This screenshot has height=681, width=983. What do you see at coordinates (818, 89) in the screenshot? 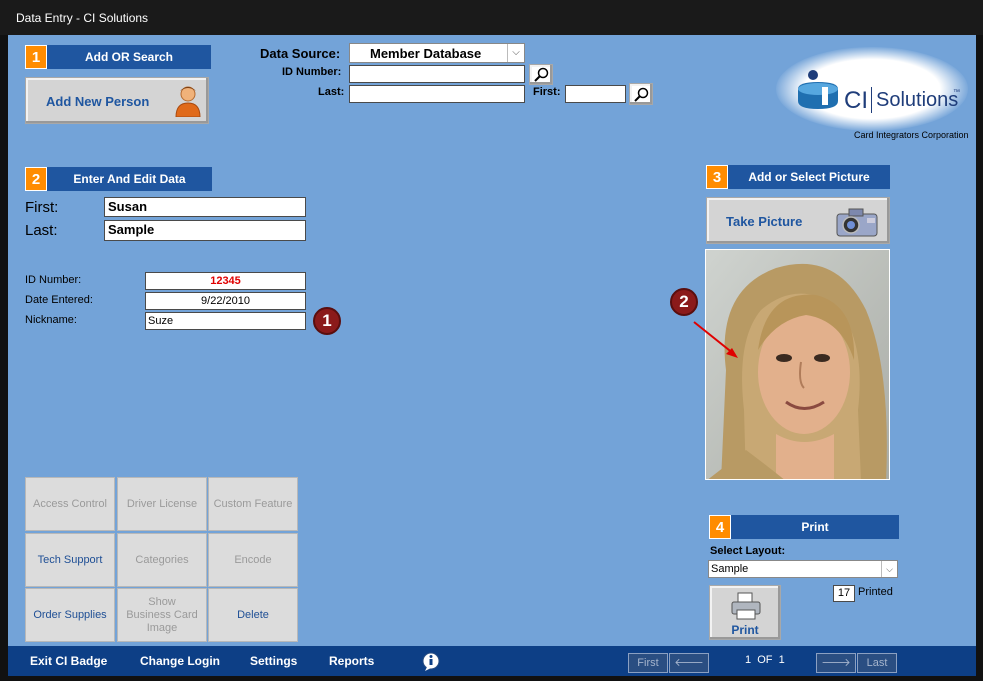
I see `logo-icon` at bounding box center [818, 89].